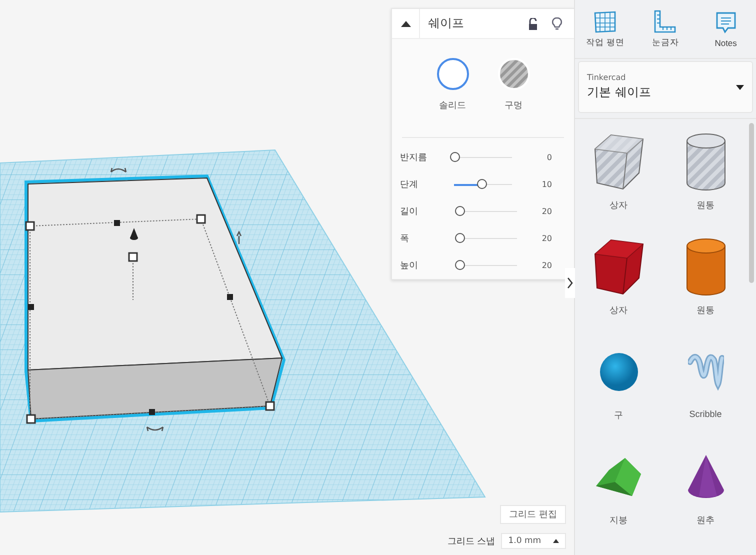 The height and width of the screenshot is (555, 756). I want to click on toolbar-button: 눈금자, so click(665, 29).